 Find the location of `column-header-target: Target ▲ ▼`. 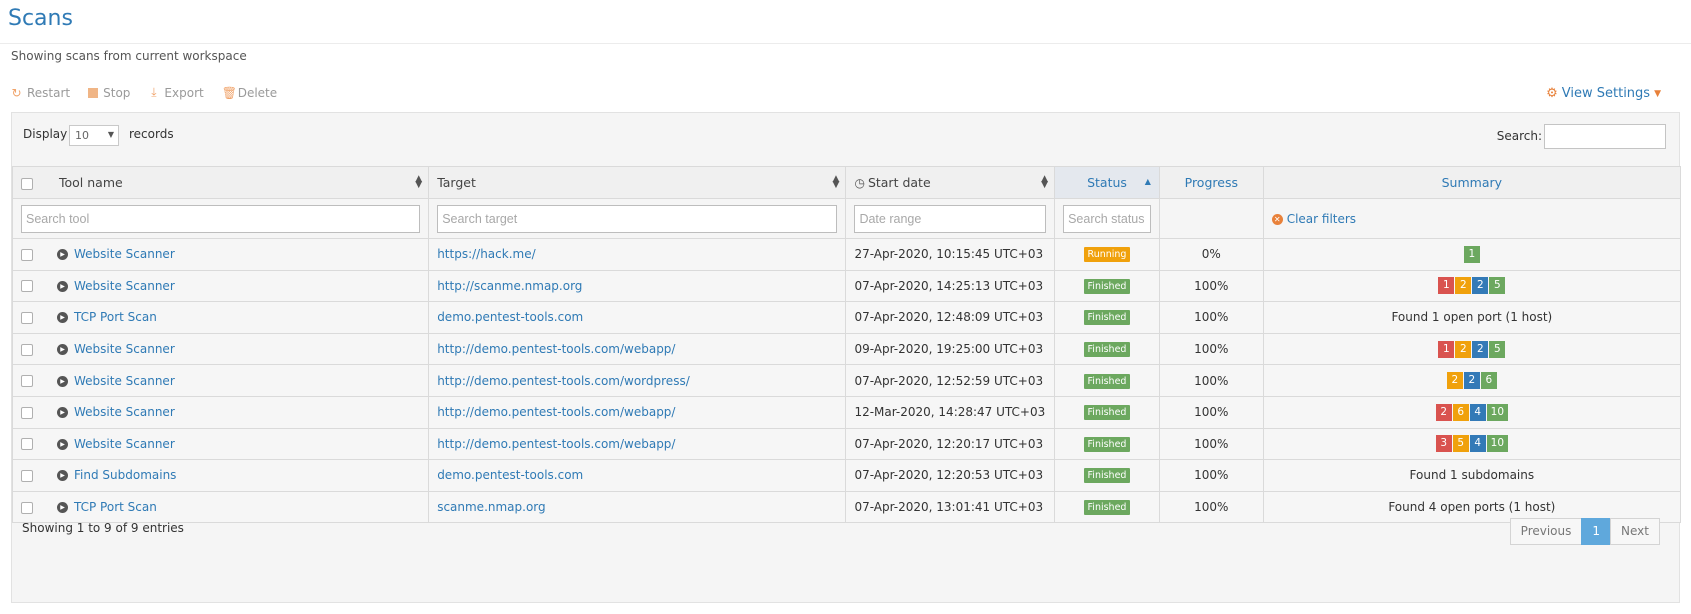

column-header-target: Target ▲ ▼ is located at coordinates (637, 182).